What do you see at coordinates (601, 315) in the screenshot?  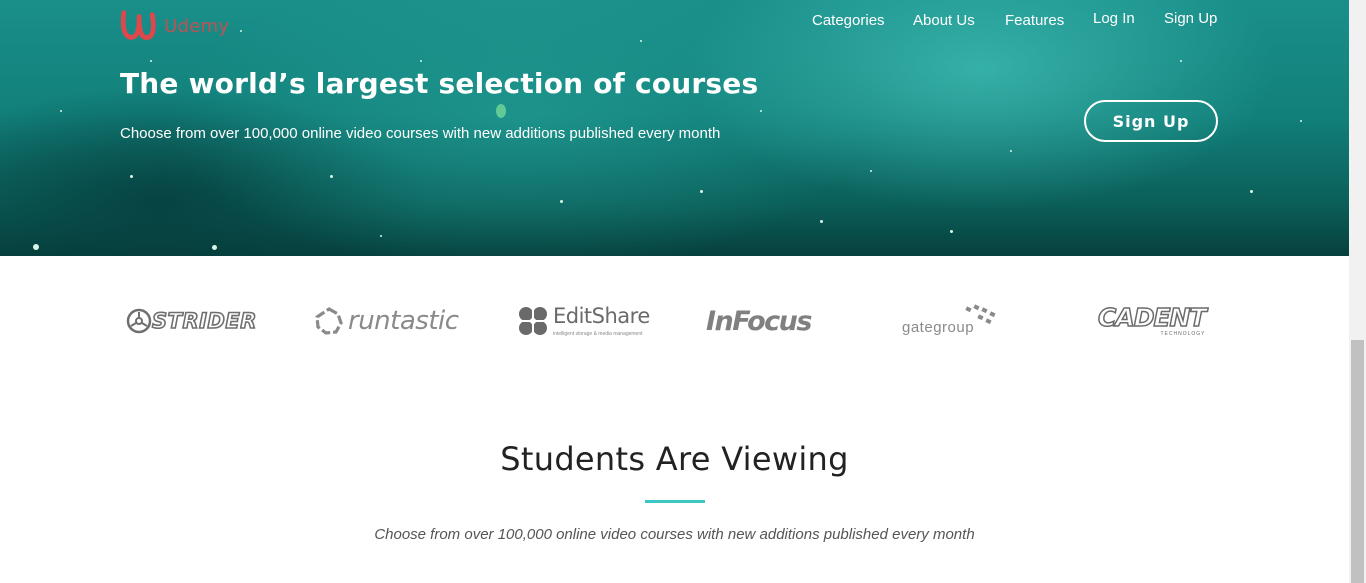 I see `editshare-wordmark: EditShare` at bounding box center [601, 315].